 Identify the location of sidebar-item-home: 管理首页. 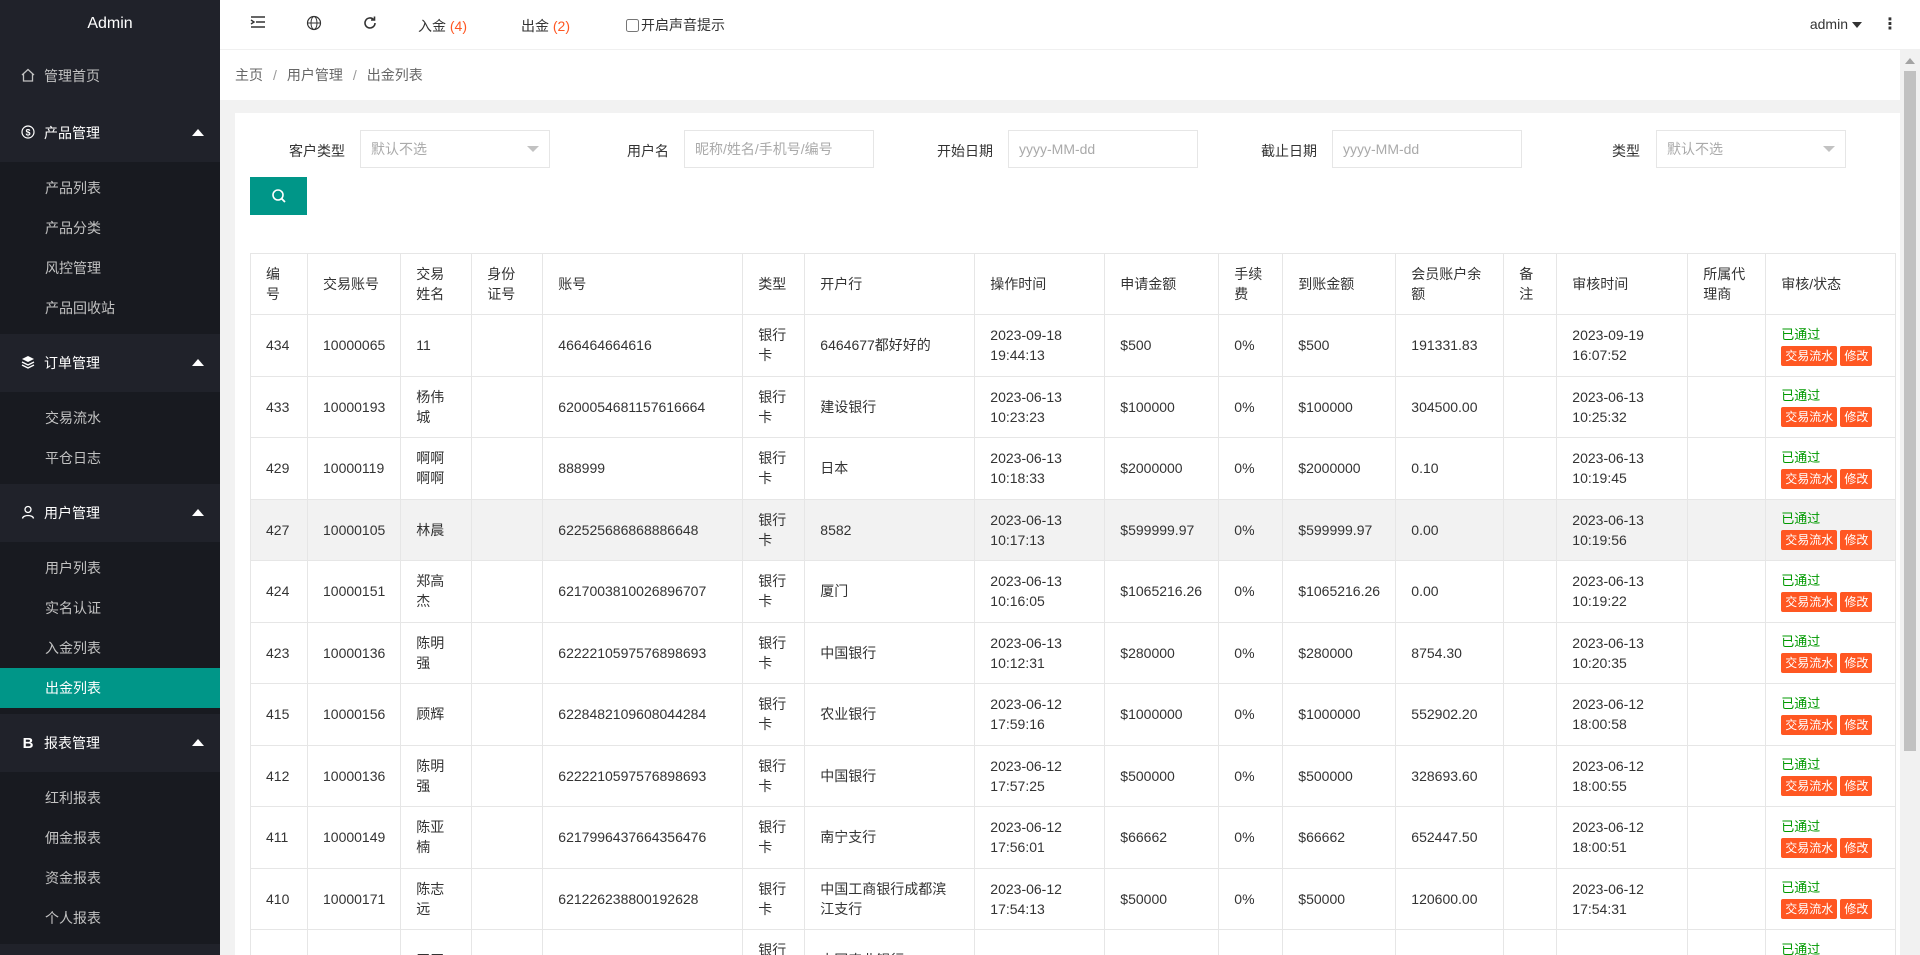
(110, 76).